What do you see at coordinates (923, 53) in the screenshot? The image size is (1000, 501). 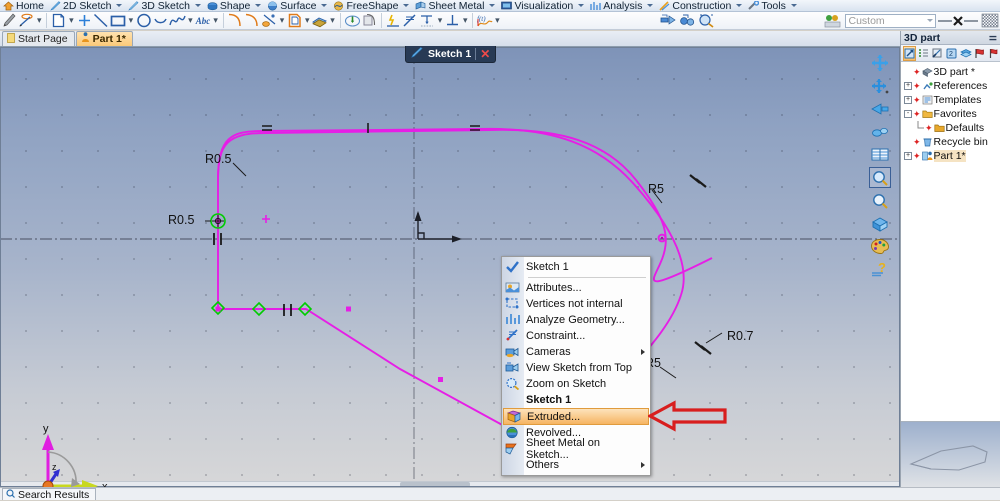 I see `expand-tree-icon` at bounding box center [923, 53].